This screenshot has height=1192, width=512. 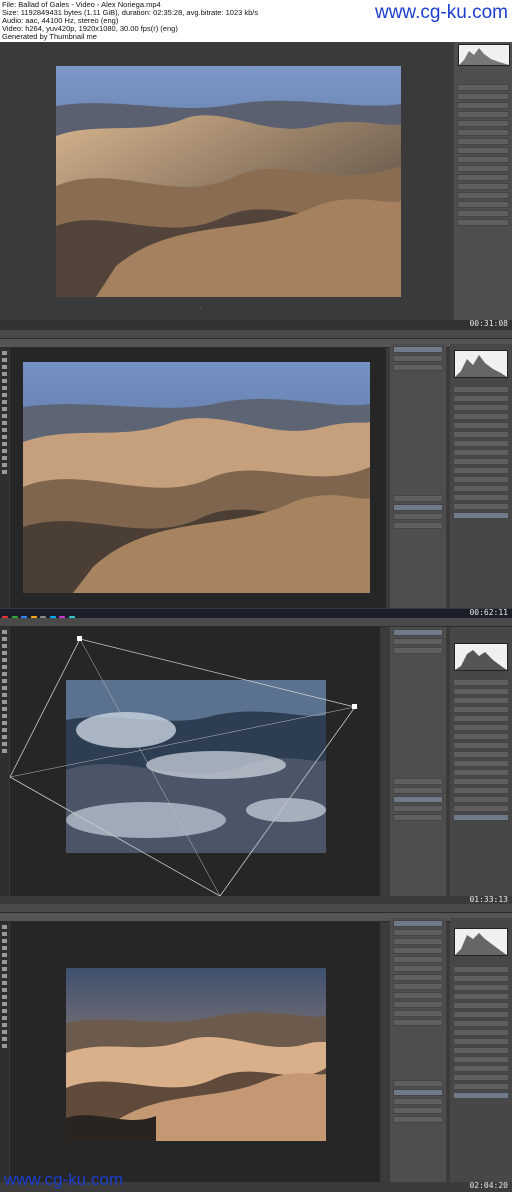 I want to click on camera-raw-panel, so click(x=483, y=181).